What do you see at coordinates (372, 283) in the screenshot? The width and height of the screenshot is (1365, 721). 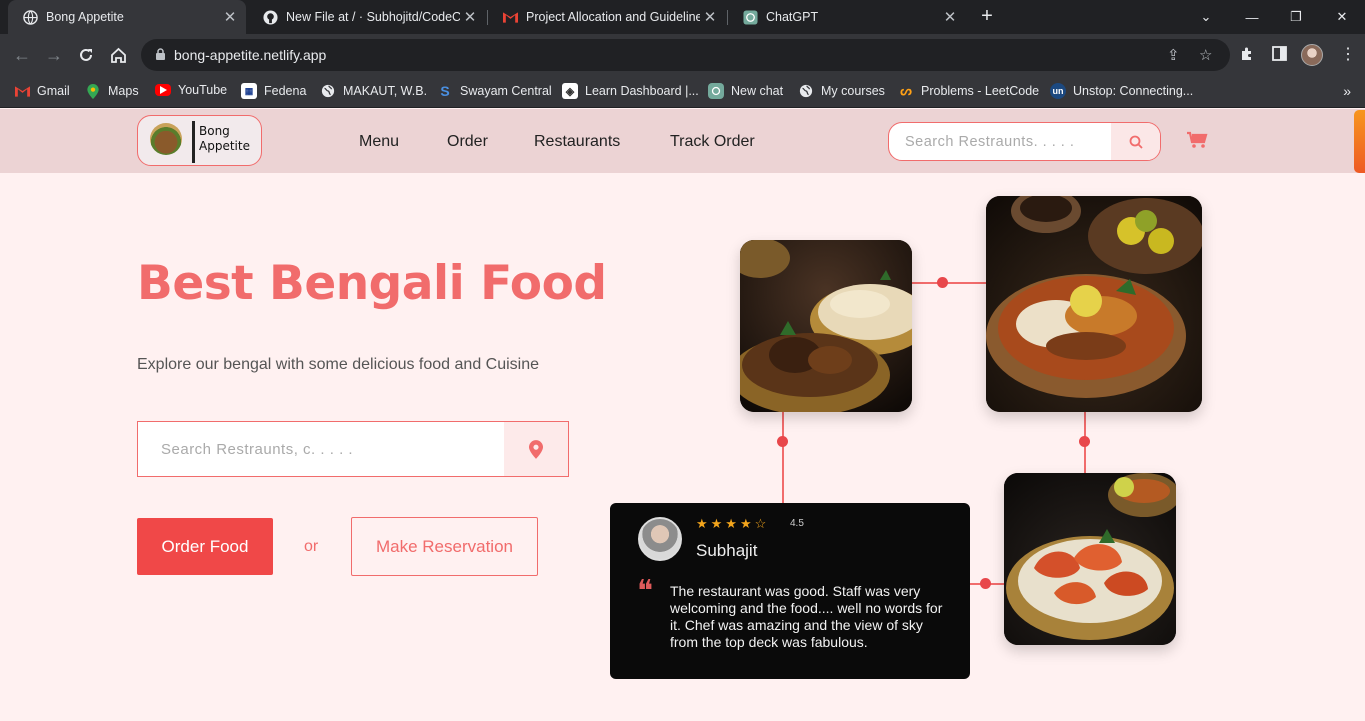 I see `hero-title: Best Bengali Food` at bounding box center [372, 283].